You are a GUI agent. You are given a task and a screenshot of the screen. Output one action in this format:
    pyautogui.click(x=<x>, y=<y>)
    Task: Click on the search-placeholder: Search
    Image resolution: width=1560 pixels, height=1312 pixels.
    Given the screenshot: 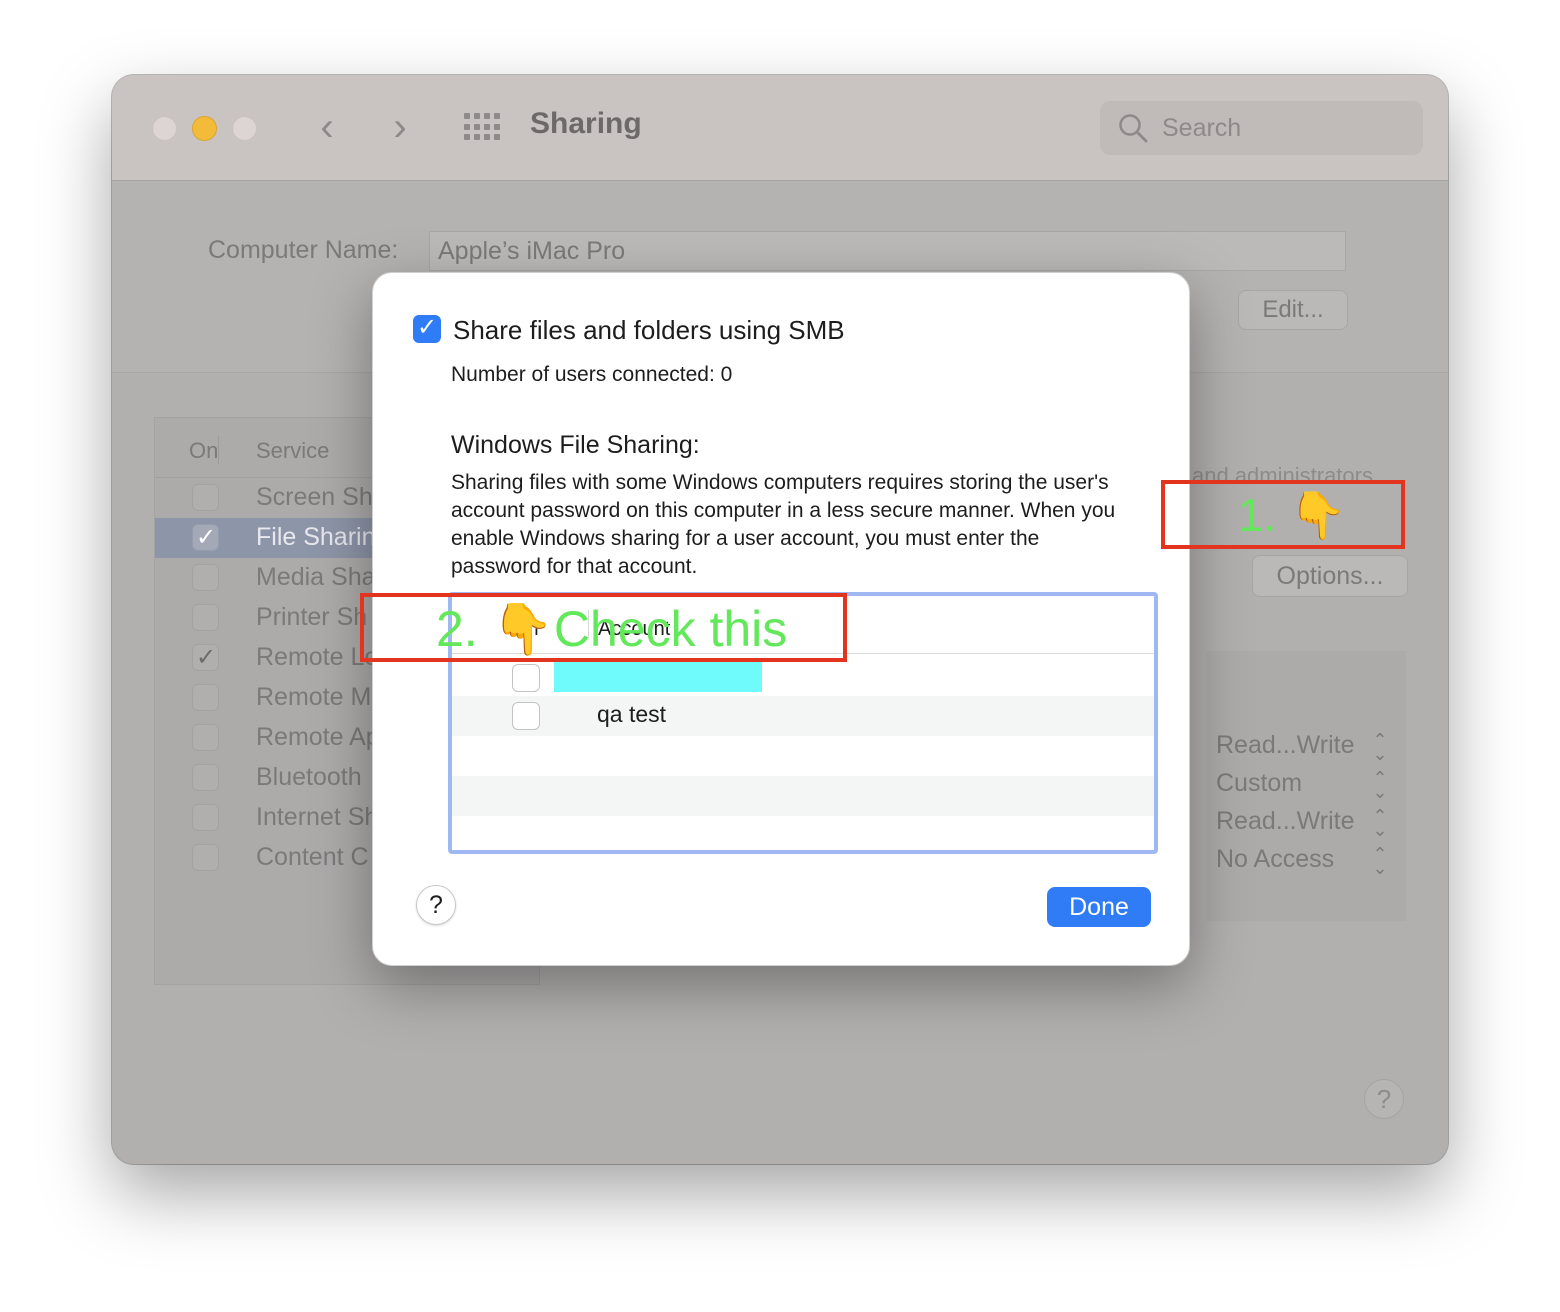 What is the action you would take?
    pyautogui.click(x=1202, y=128)
    